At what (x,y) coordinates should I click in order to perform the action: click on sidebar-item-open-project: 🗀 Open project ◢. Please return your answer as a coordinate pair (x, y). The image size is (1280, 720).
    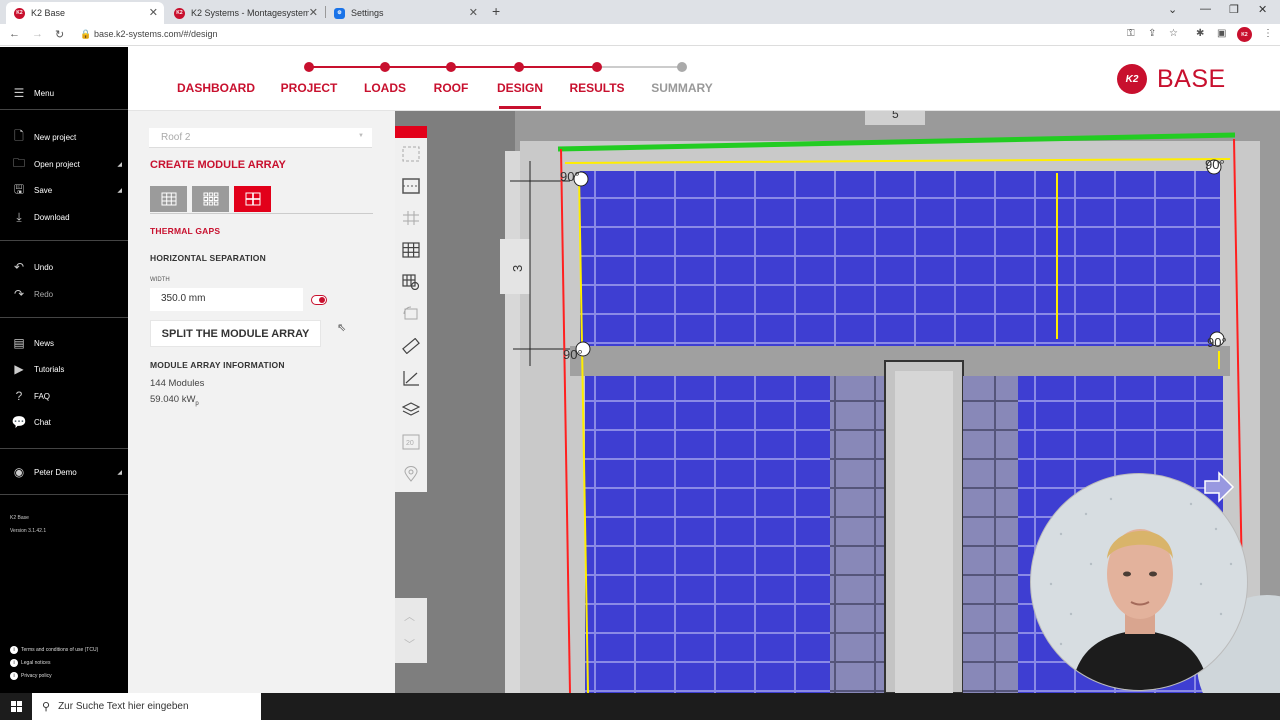
    Looking at the image, I should click on (64, 164).